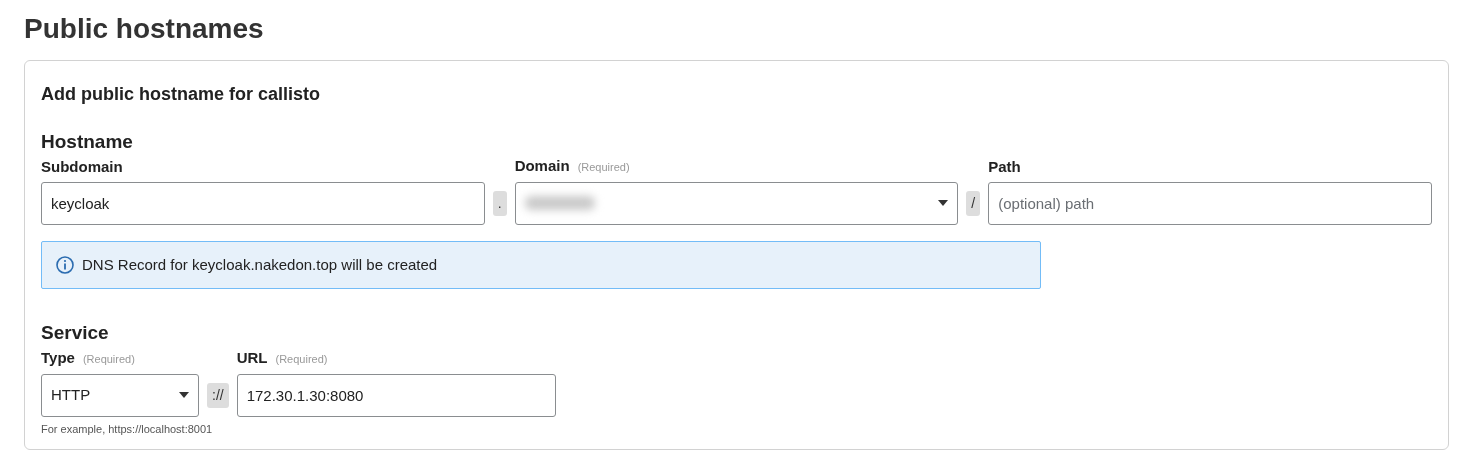 Image resolution: width=1458 pixels, height=457 pixels. I want to click on section-heading: Service, so click(75, 334).